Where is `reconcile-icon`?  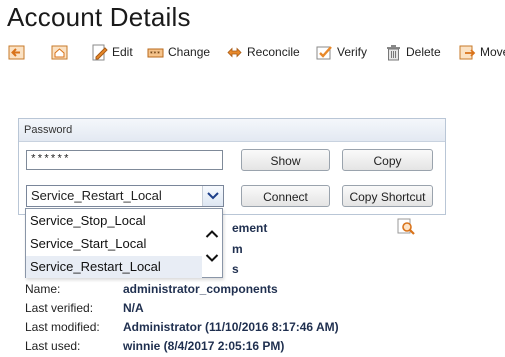 reconcile-icon is located at coordinates (234, 52).